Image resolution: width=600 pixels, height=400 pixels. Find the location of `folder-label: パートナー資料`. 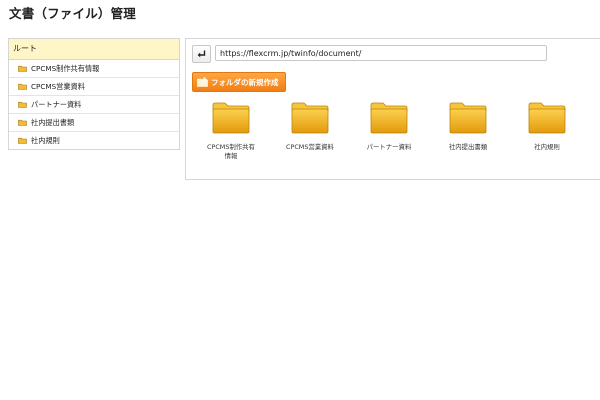

folder-label: パートナー資料 is located at coordinates (389, 147).